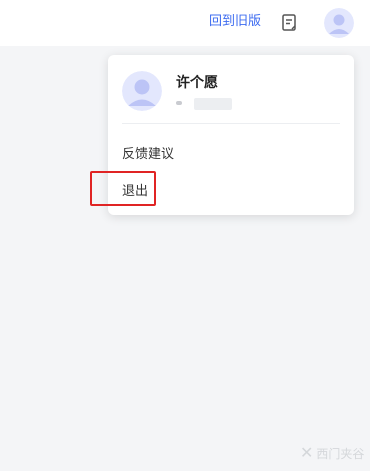 The height and width of the screenshot is (471, 370). What do you see at coordinates (307, 452) in the screenshot?
I see `watermark-logo-icon: ✕` at bounding box center [307, 452].